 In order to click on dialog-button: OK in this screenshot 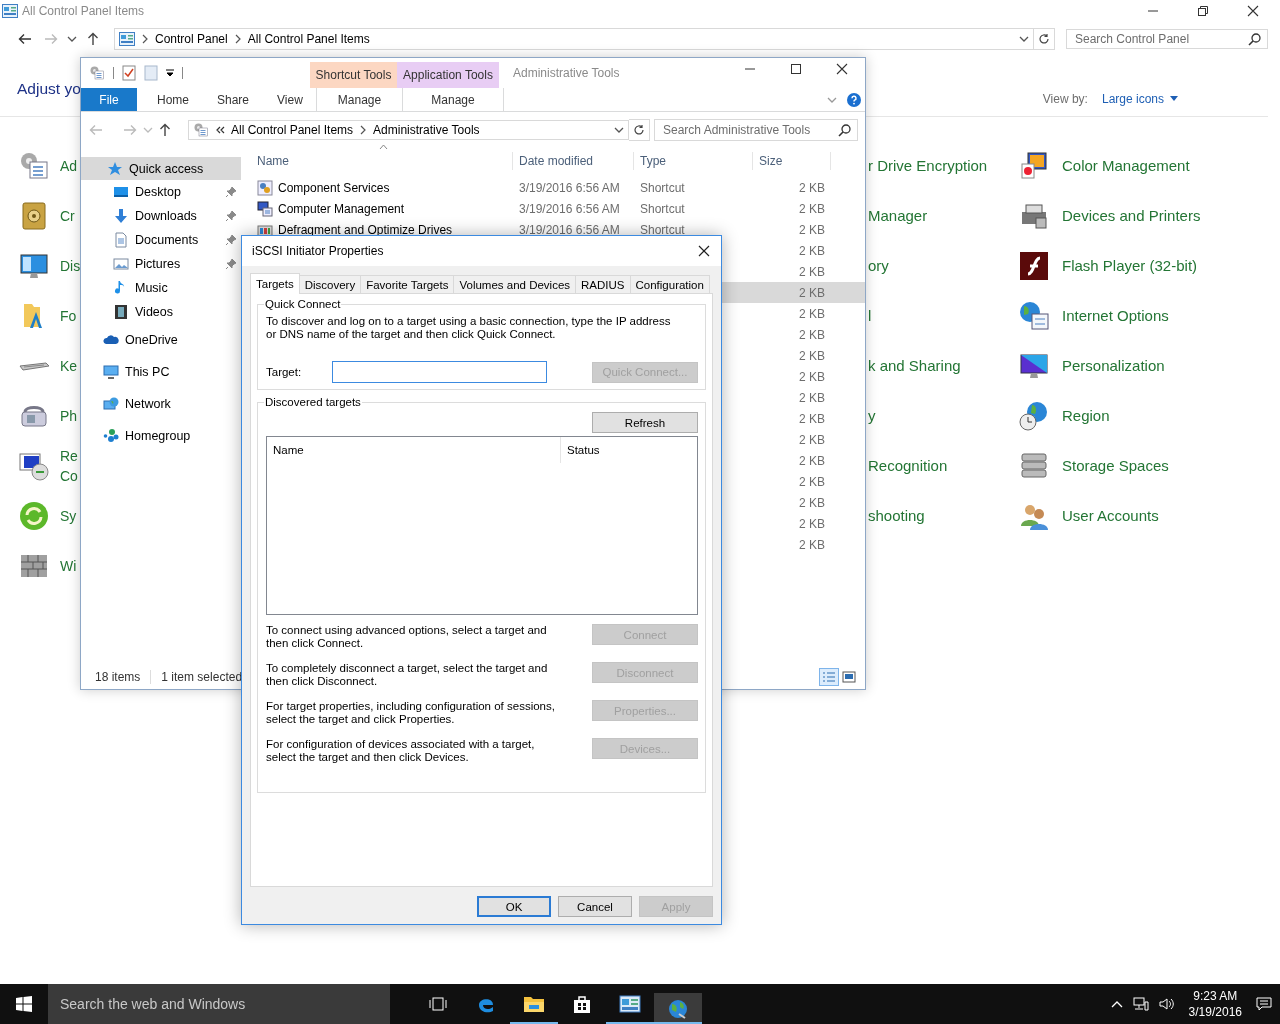, I will do `click(514, 906)`.